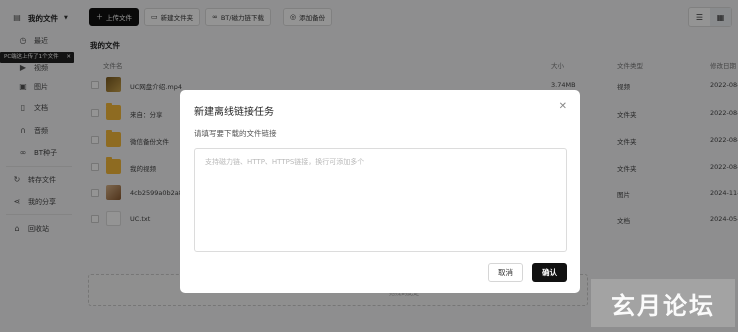  I want to click on close-icon: ✕, so click(563, 106).